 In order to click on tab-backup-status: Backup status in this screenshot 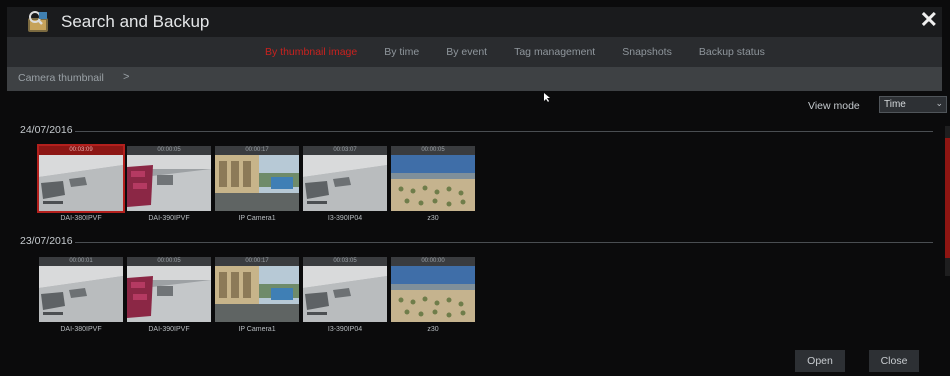, I will do `click(732, 52)`.